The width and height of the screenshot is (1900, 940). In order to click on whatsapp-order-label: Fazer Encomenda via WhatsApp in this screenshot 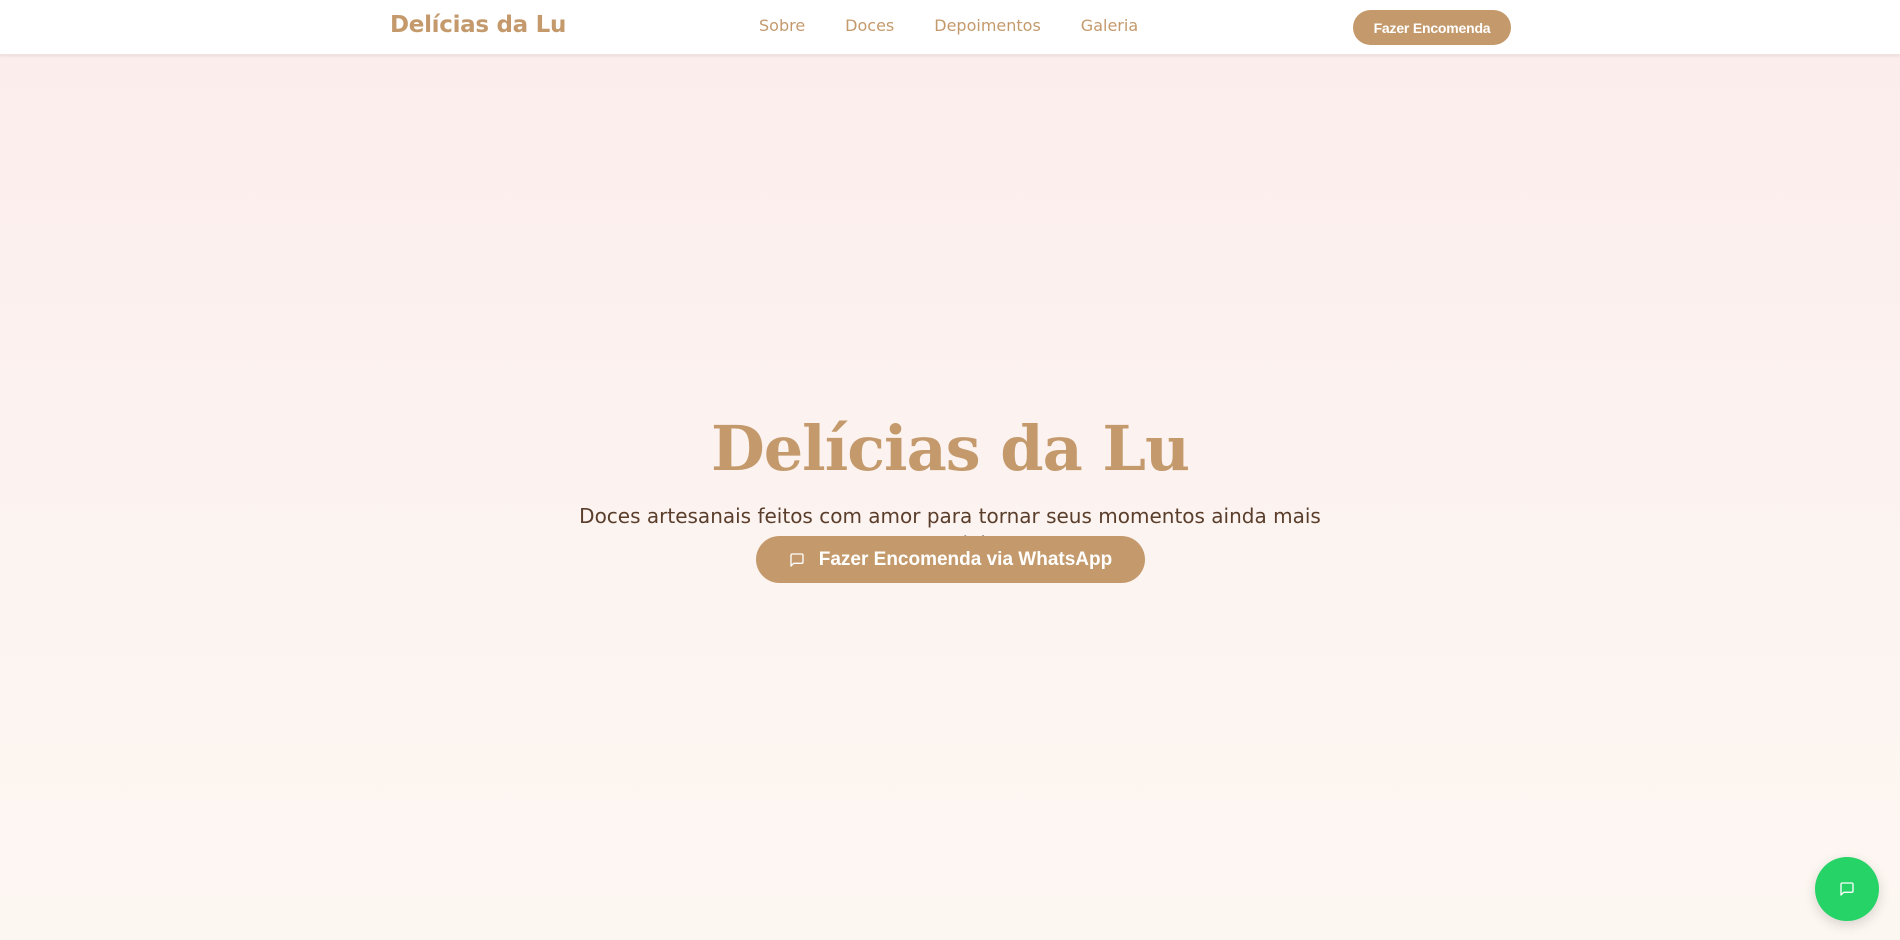, I will do `click(965, 559)`.